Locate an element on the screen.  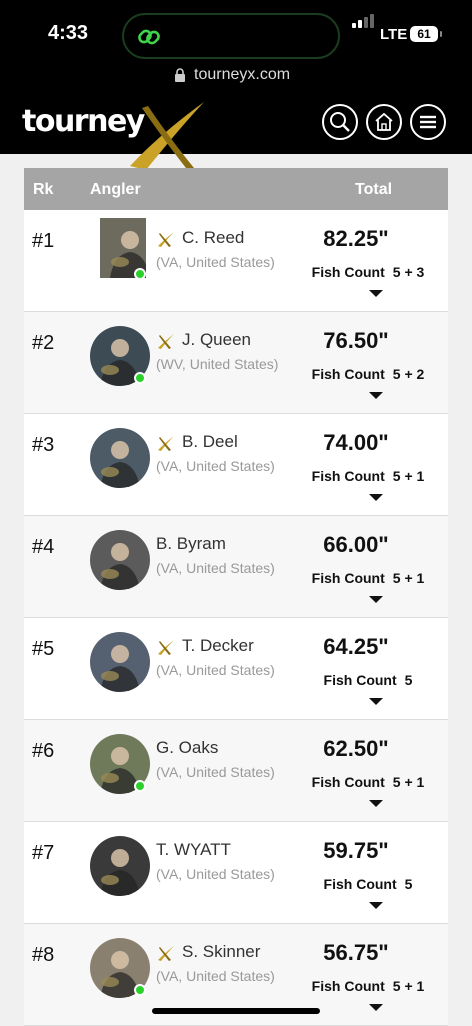
angler-name: T. WYATT is located at coordinates (193, 850).